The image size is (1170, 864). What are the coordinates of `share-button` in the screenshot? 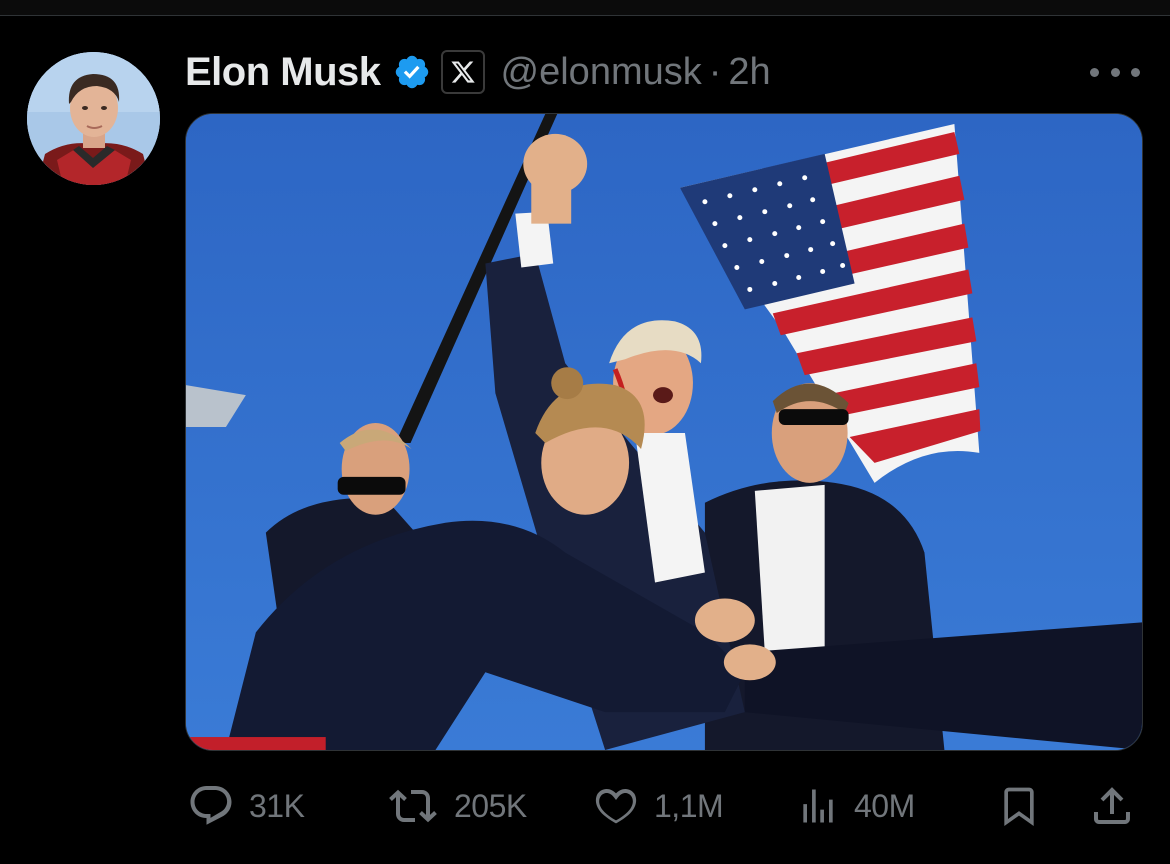 It's located at (1112, 806).